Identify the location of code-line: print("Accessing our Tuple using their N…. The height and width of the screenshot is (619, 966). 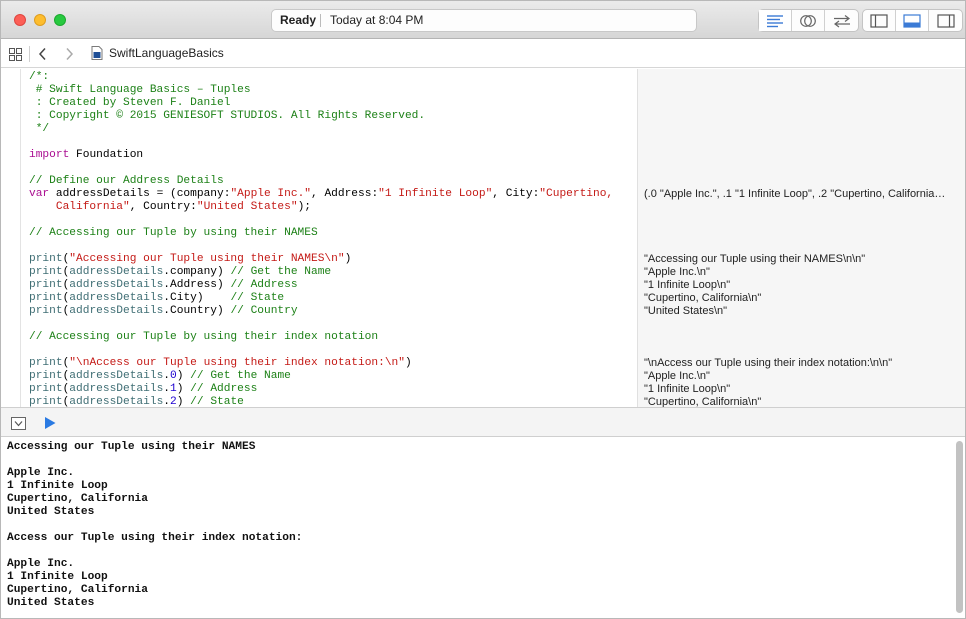
(332, 259).